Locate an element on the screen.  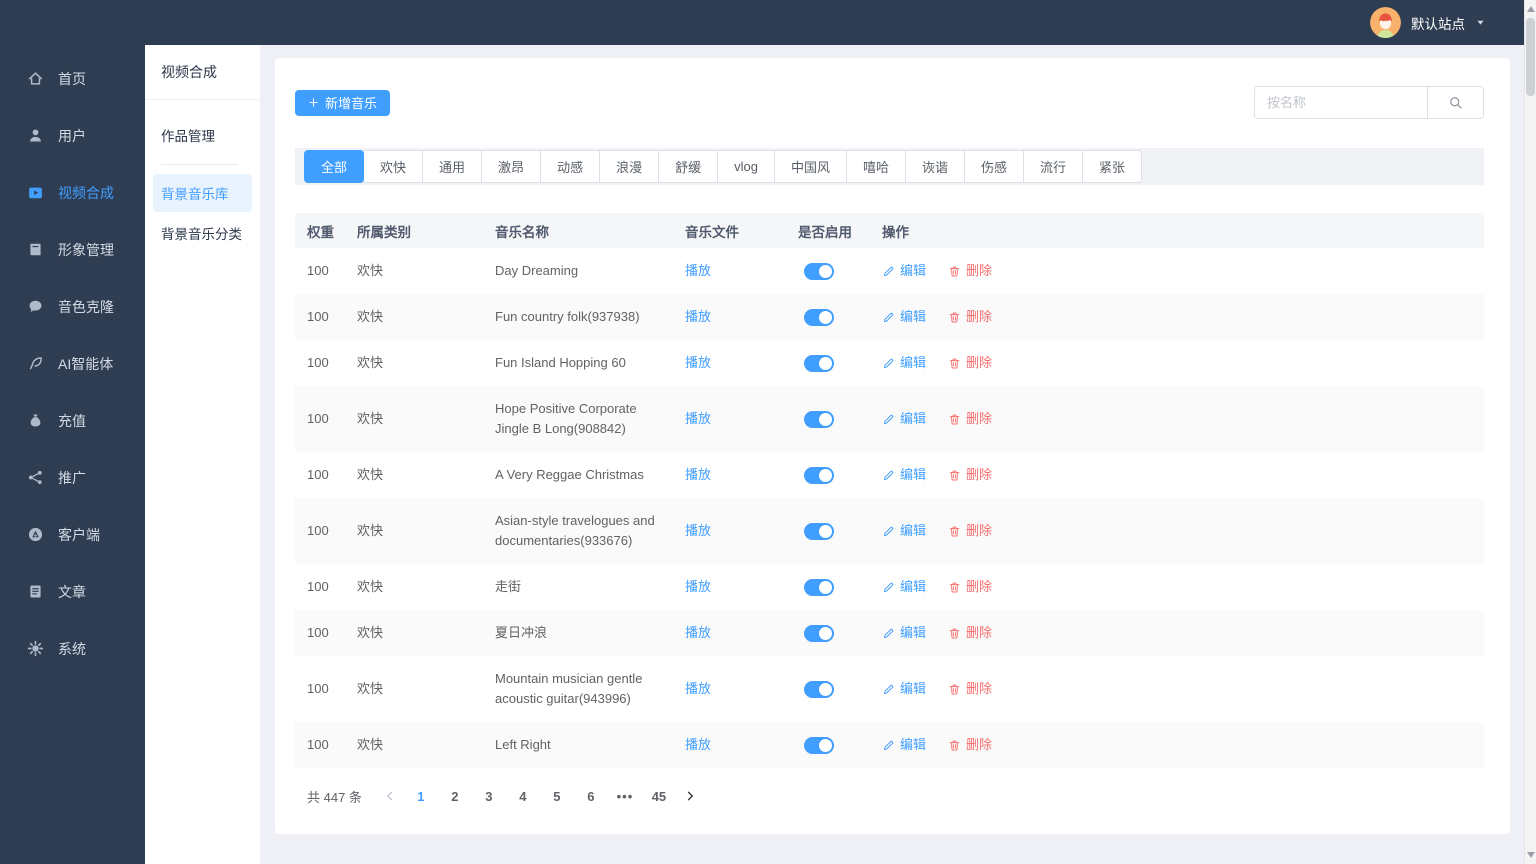
user-avatar is located at coordinates (1385, 22).